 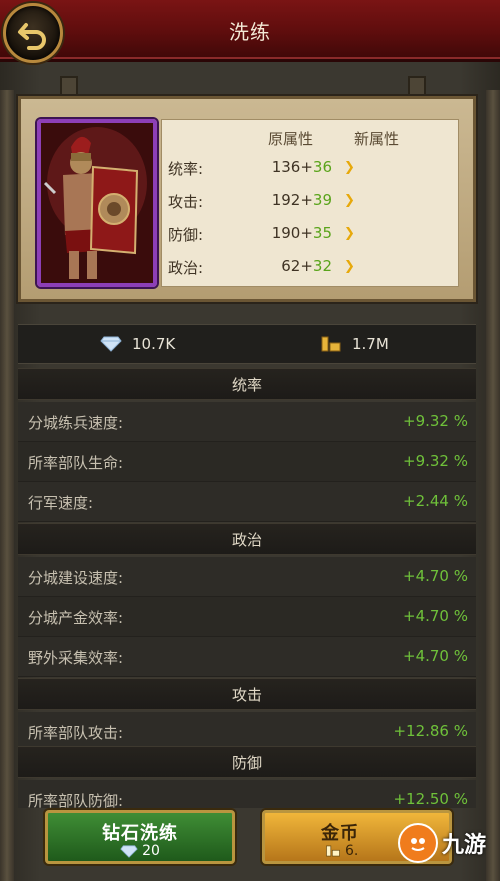 I want to click on gold-amount: 1.7M, so click(x=370, y=344).